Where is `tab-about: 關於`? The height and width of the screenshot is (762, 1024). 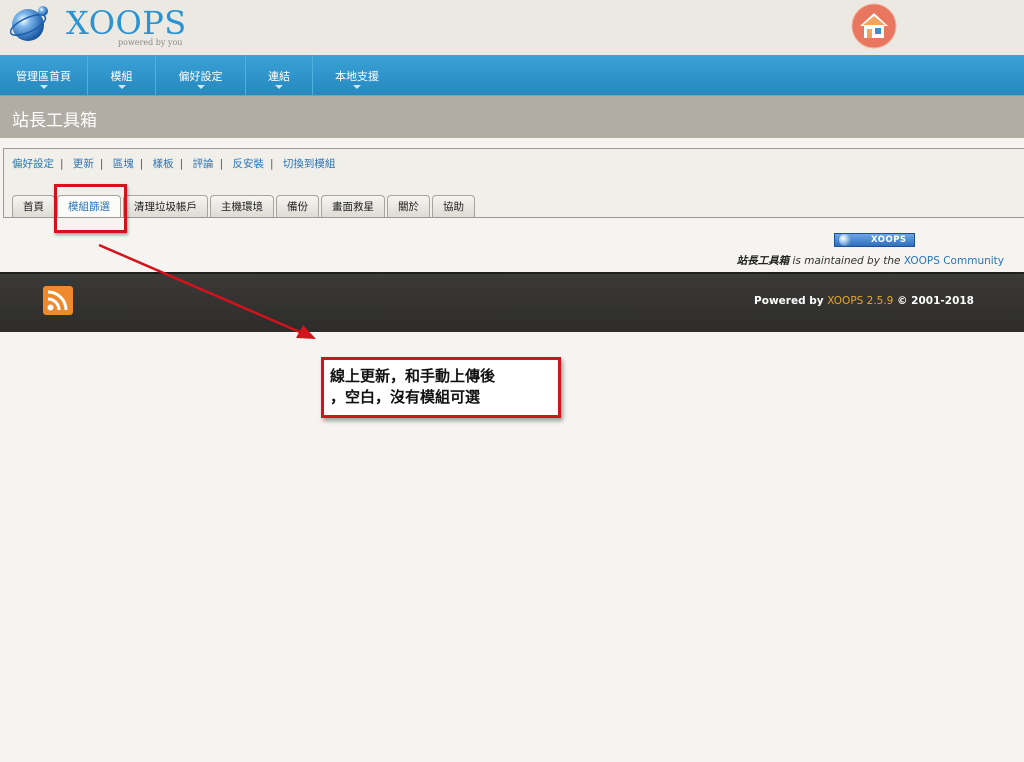
tab-about: 關於 is located at coordinates (408, 206).